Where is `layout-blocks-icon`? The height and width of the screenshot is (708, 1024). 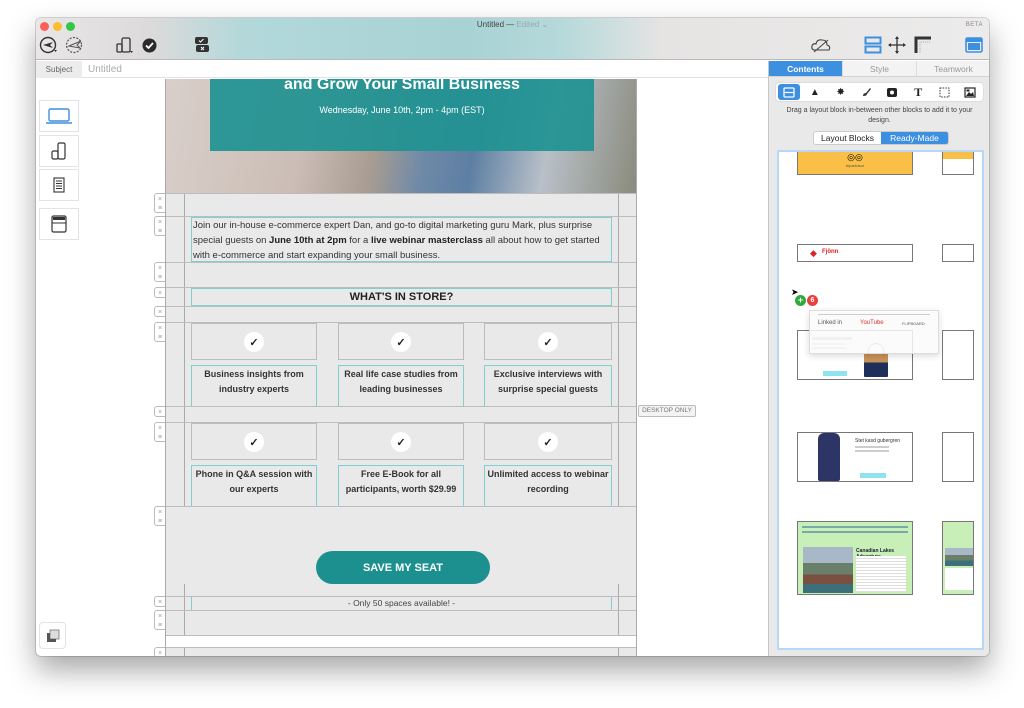
layout-blocks-icon is located at coordinates (873, 45).